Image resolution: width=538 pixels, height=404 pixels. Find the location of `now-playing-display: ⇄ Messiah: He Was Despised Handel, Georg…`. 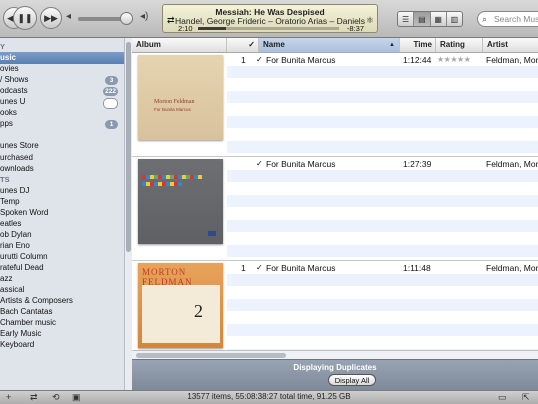

now-playing-display: ⇄ Messiah: He Was Despised Handel, Georg… is located at coordinates (270, 18).